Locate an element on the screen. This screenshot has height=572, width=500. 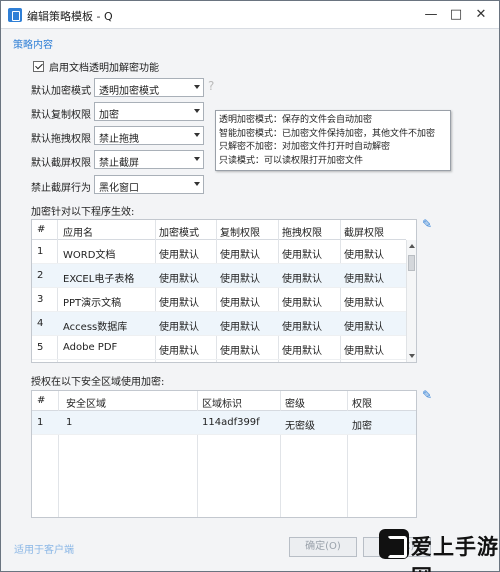
default-screenshot-permission-label: 默认截屏权限 is located at coordinates (61, 163).